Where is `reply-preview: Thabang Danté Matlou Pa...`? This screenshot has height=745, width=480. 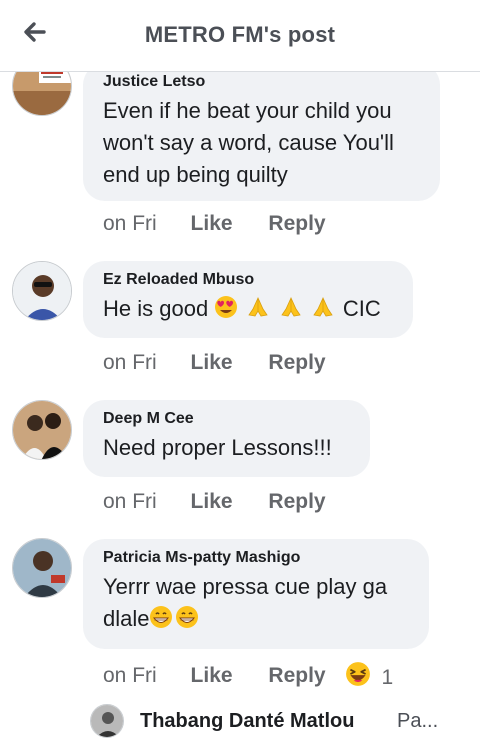 reply-preview: Thabang Danté Matlou Pa... is located at coordinates (285, 721).